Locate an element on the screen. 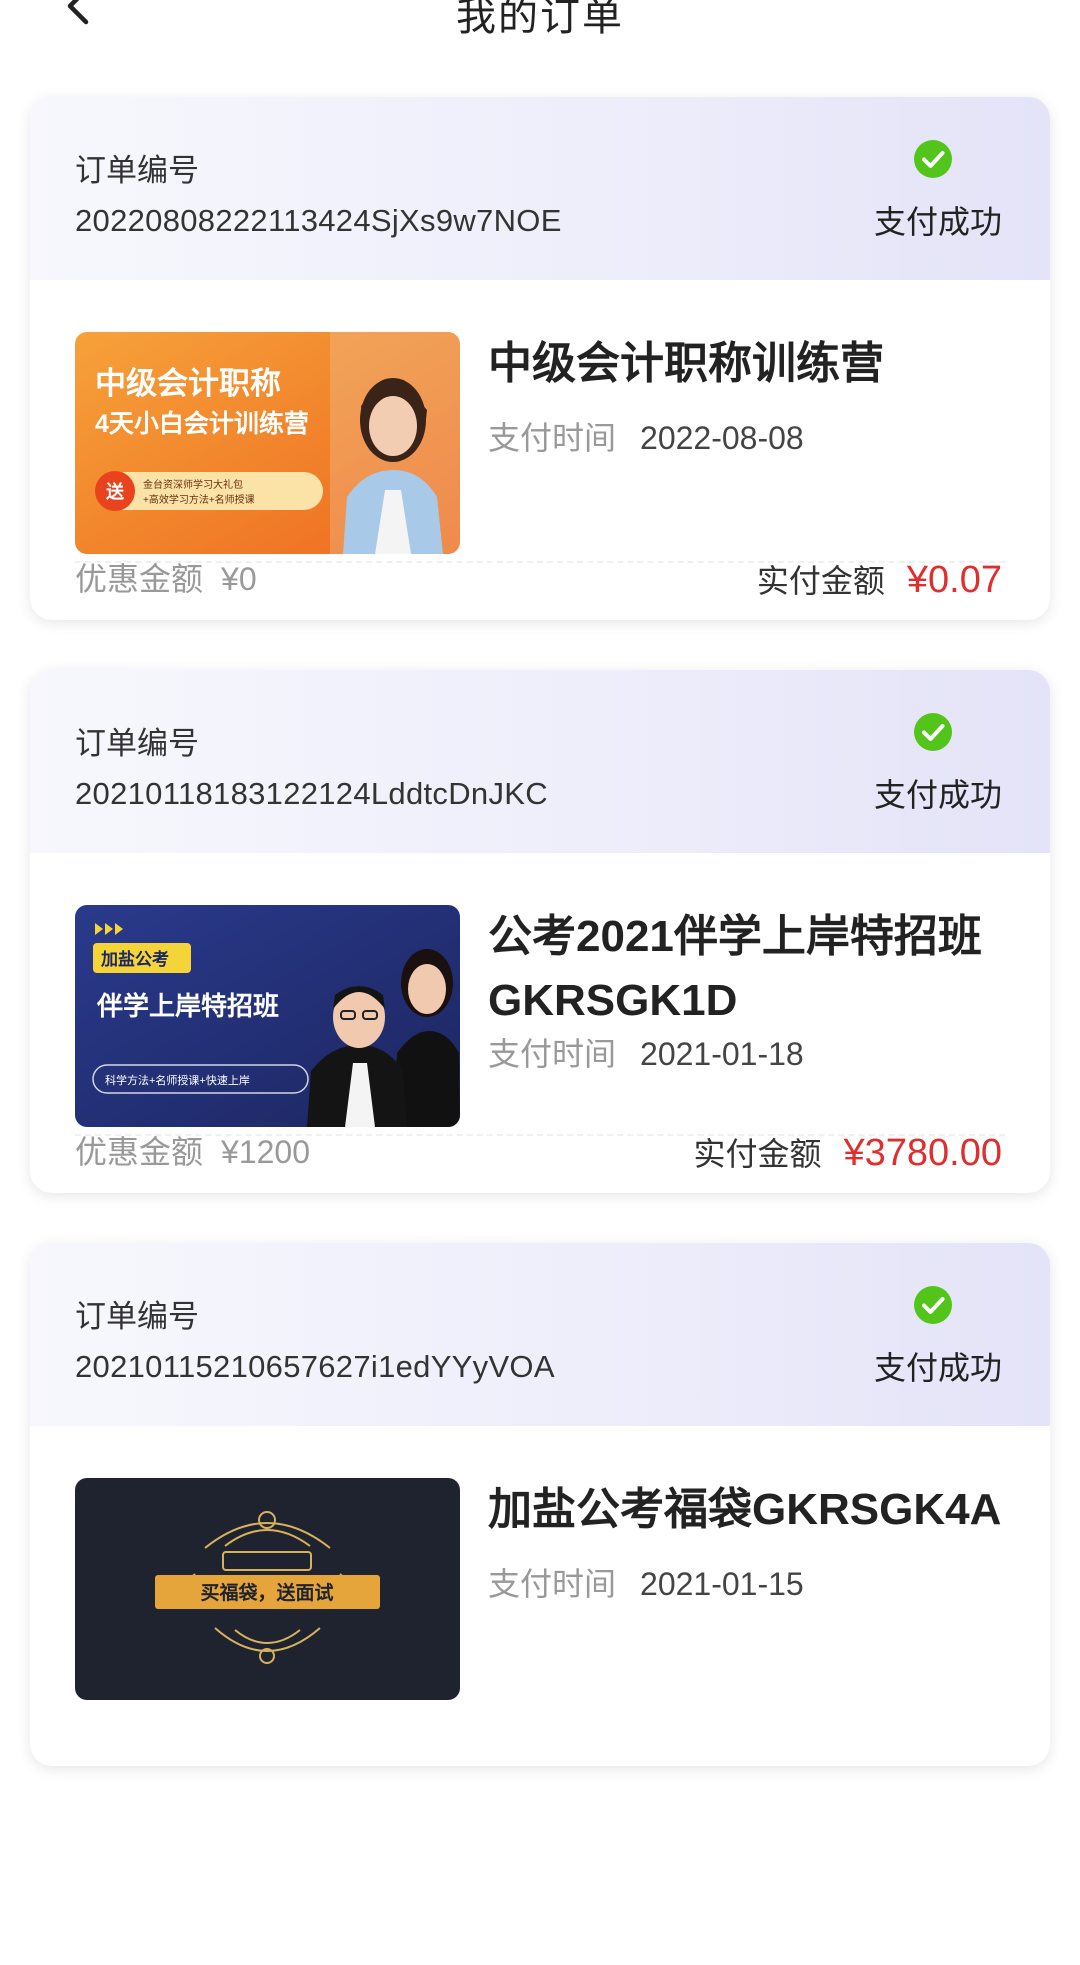  pay-time-value: 2021-01-18 is located at coordinates (722, 1054).